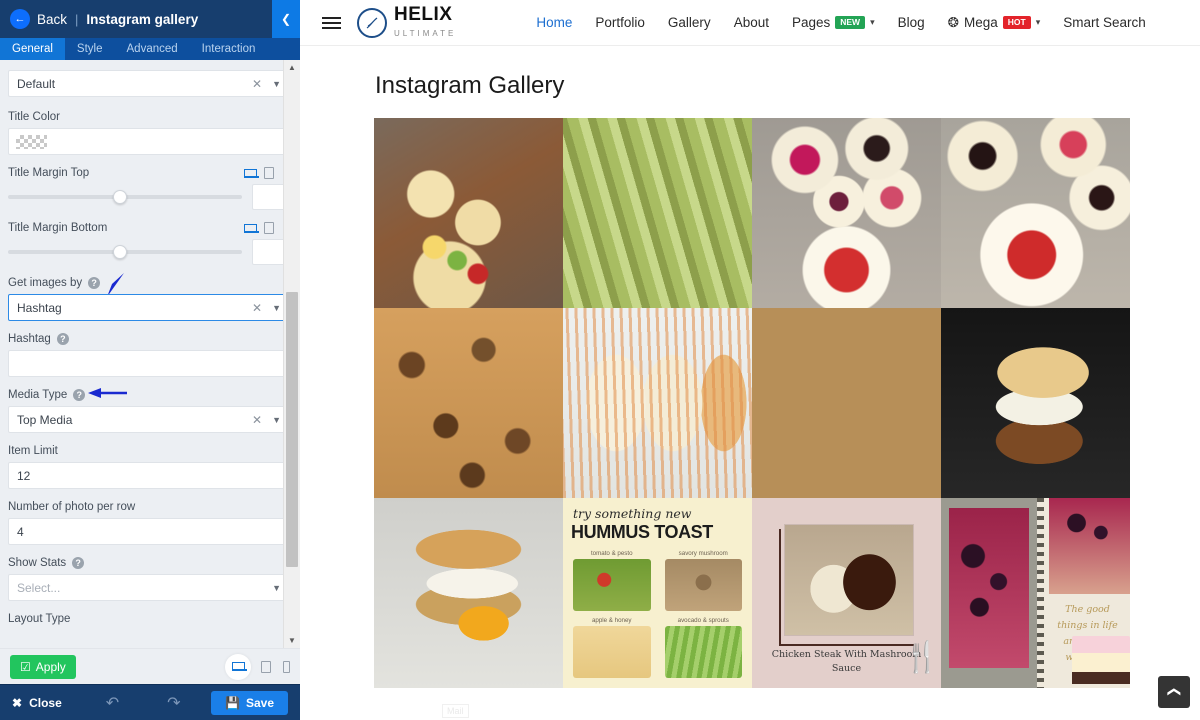 The height and width of the screenshot is (720, 1200). Describe the element at coordinates (620, 22) in the screenshot. I see `nav-item-portfolio: Portfolio` at that location.